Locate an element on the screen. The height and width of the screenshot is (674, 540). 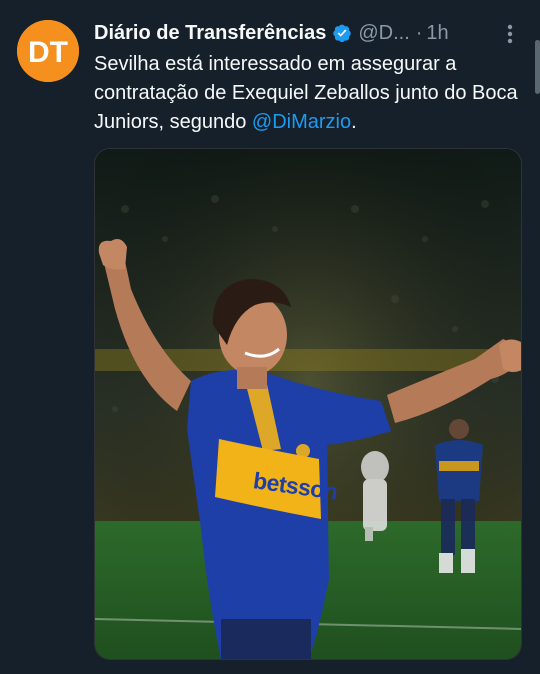
verified-badge-icon is located at coordinates (342, 33).